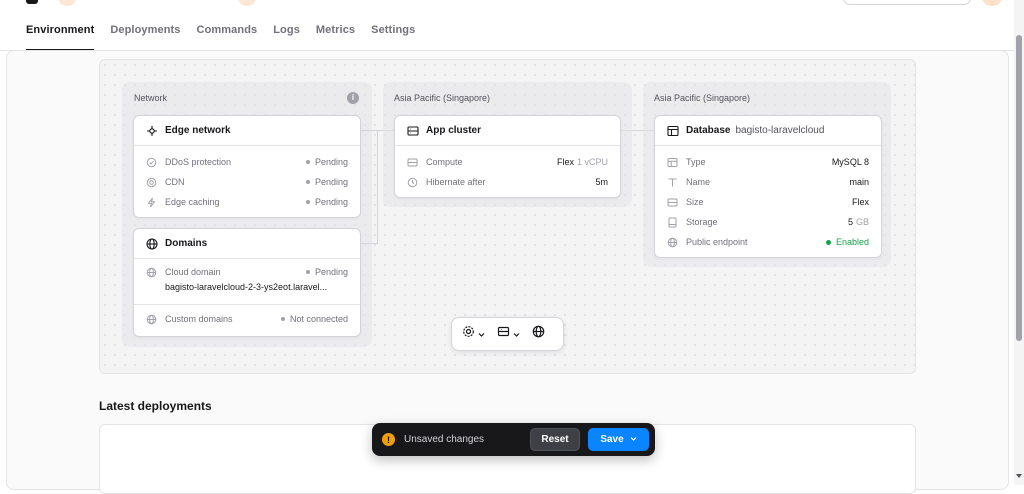  I want to click on db-endpoint-status: Enabled, so click(847, 242).